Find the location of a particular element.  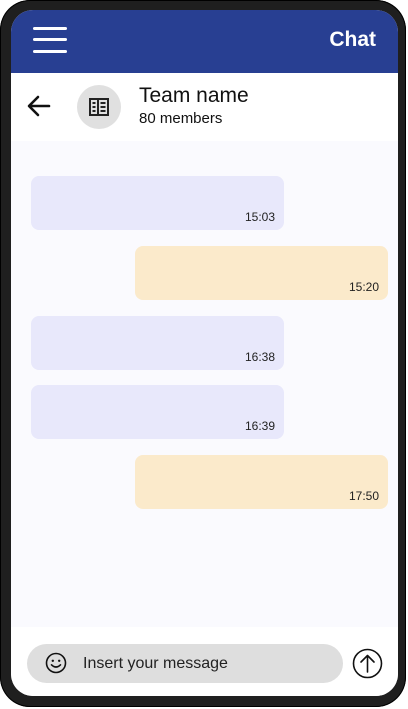

message-bubble-incoming: 15:03 is located at coordinates (157, 203).